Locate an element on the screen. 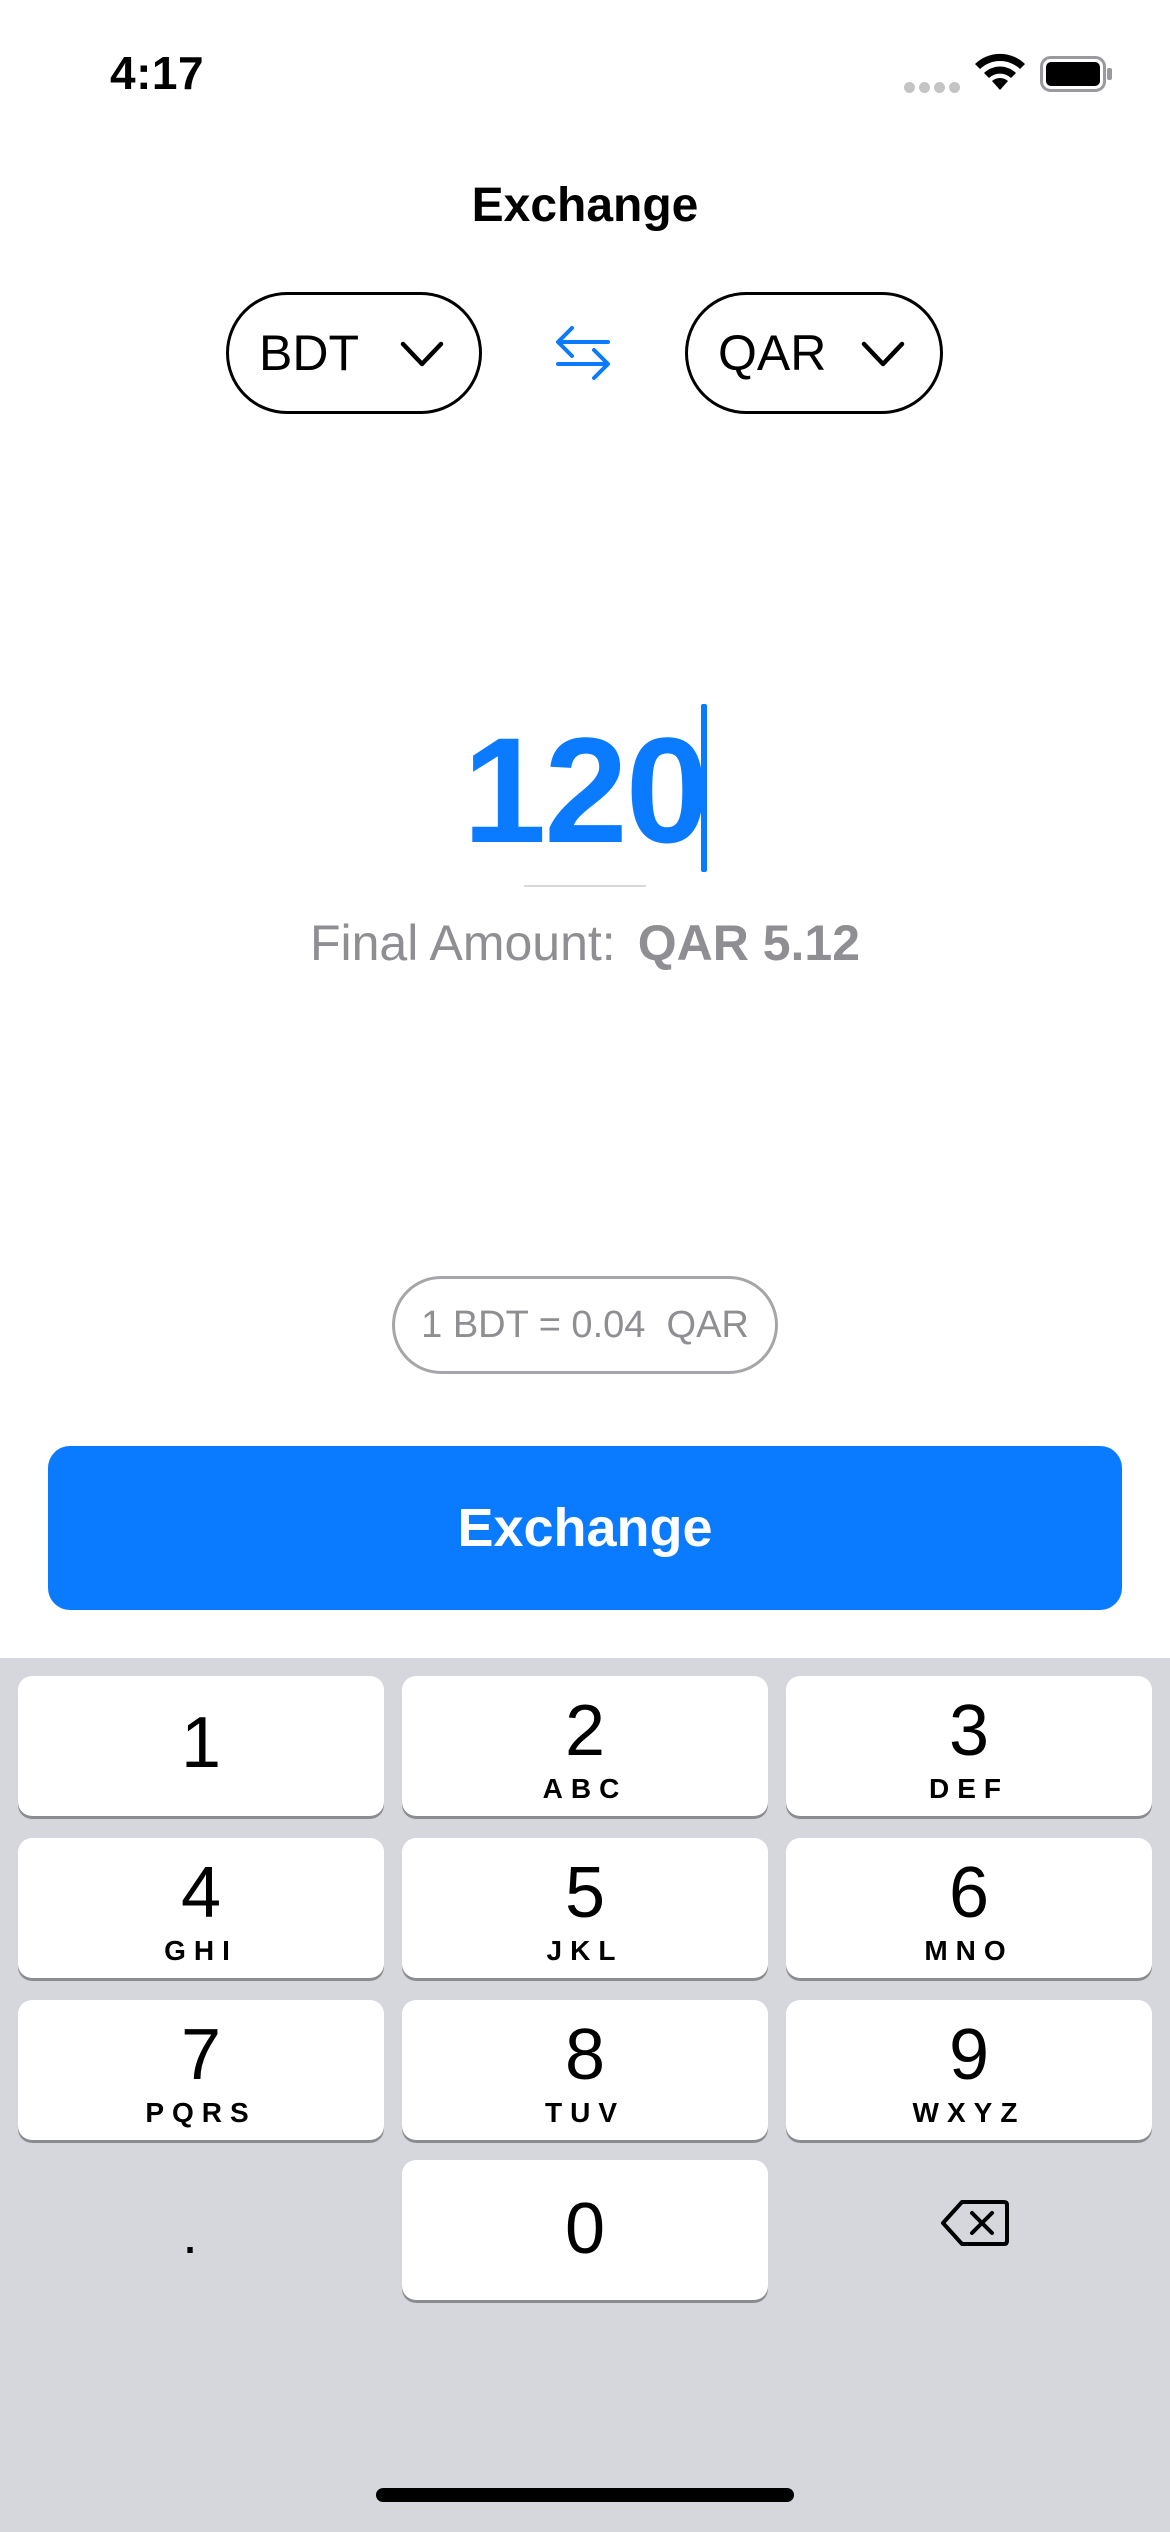 The image size is (1170, 2532). key-8: 8 TUV is located at coordinates (585, 2070).